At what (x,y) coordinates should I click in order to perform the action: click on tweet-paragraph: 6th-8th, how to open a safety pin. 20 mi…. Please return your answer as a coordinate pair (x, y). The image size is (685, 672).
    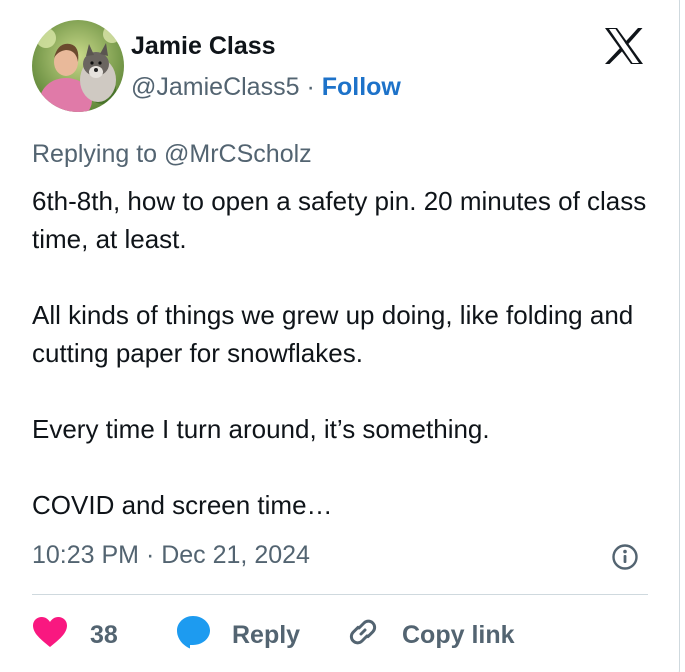
    Looking at the image, I should click on (339, 220).